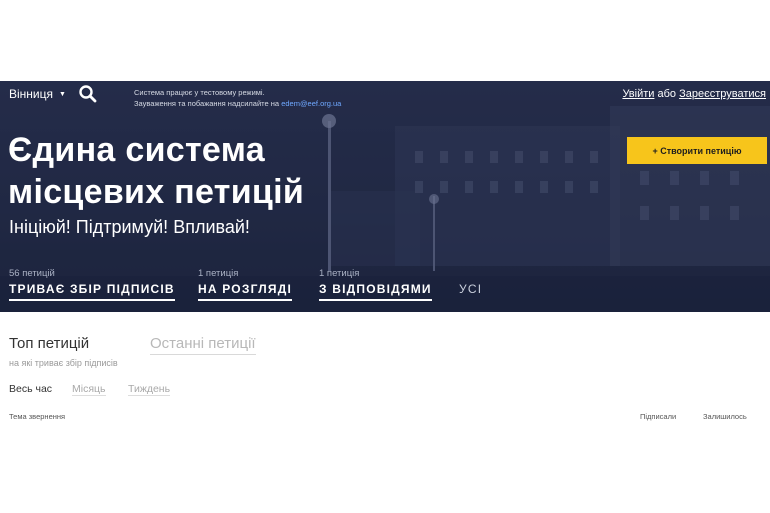  Describe the element at coordinates (30, 389) in the screenshot. I see `period-all-time: Весь час` at that location.